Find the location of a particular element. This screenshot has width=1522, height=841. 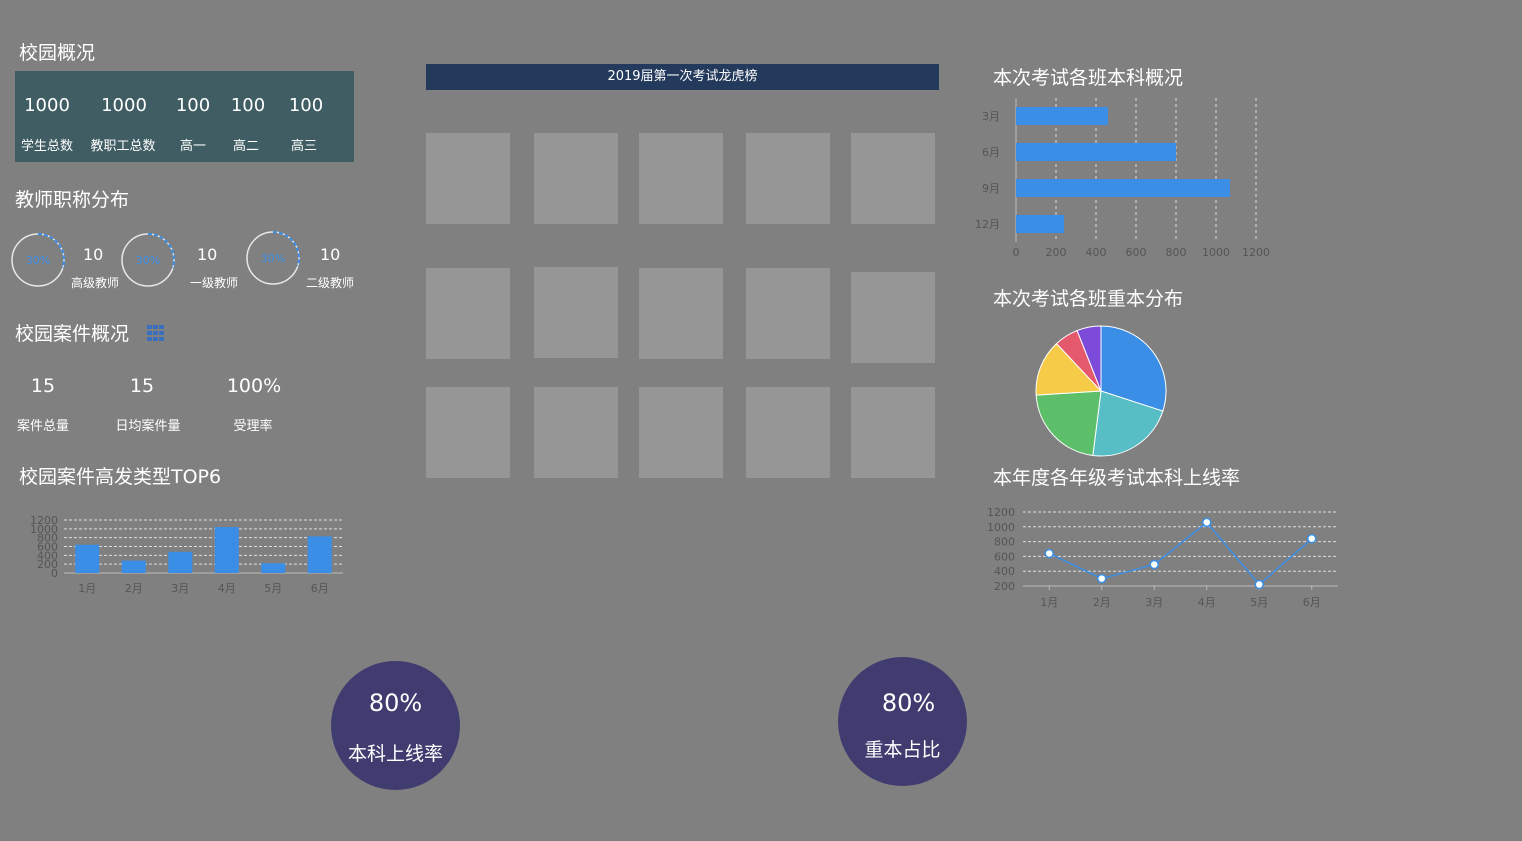

series-line is located at coordinates (1180, 553).